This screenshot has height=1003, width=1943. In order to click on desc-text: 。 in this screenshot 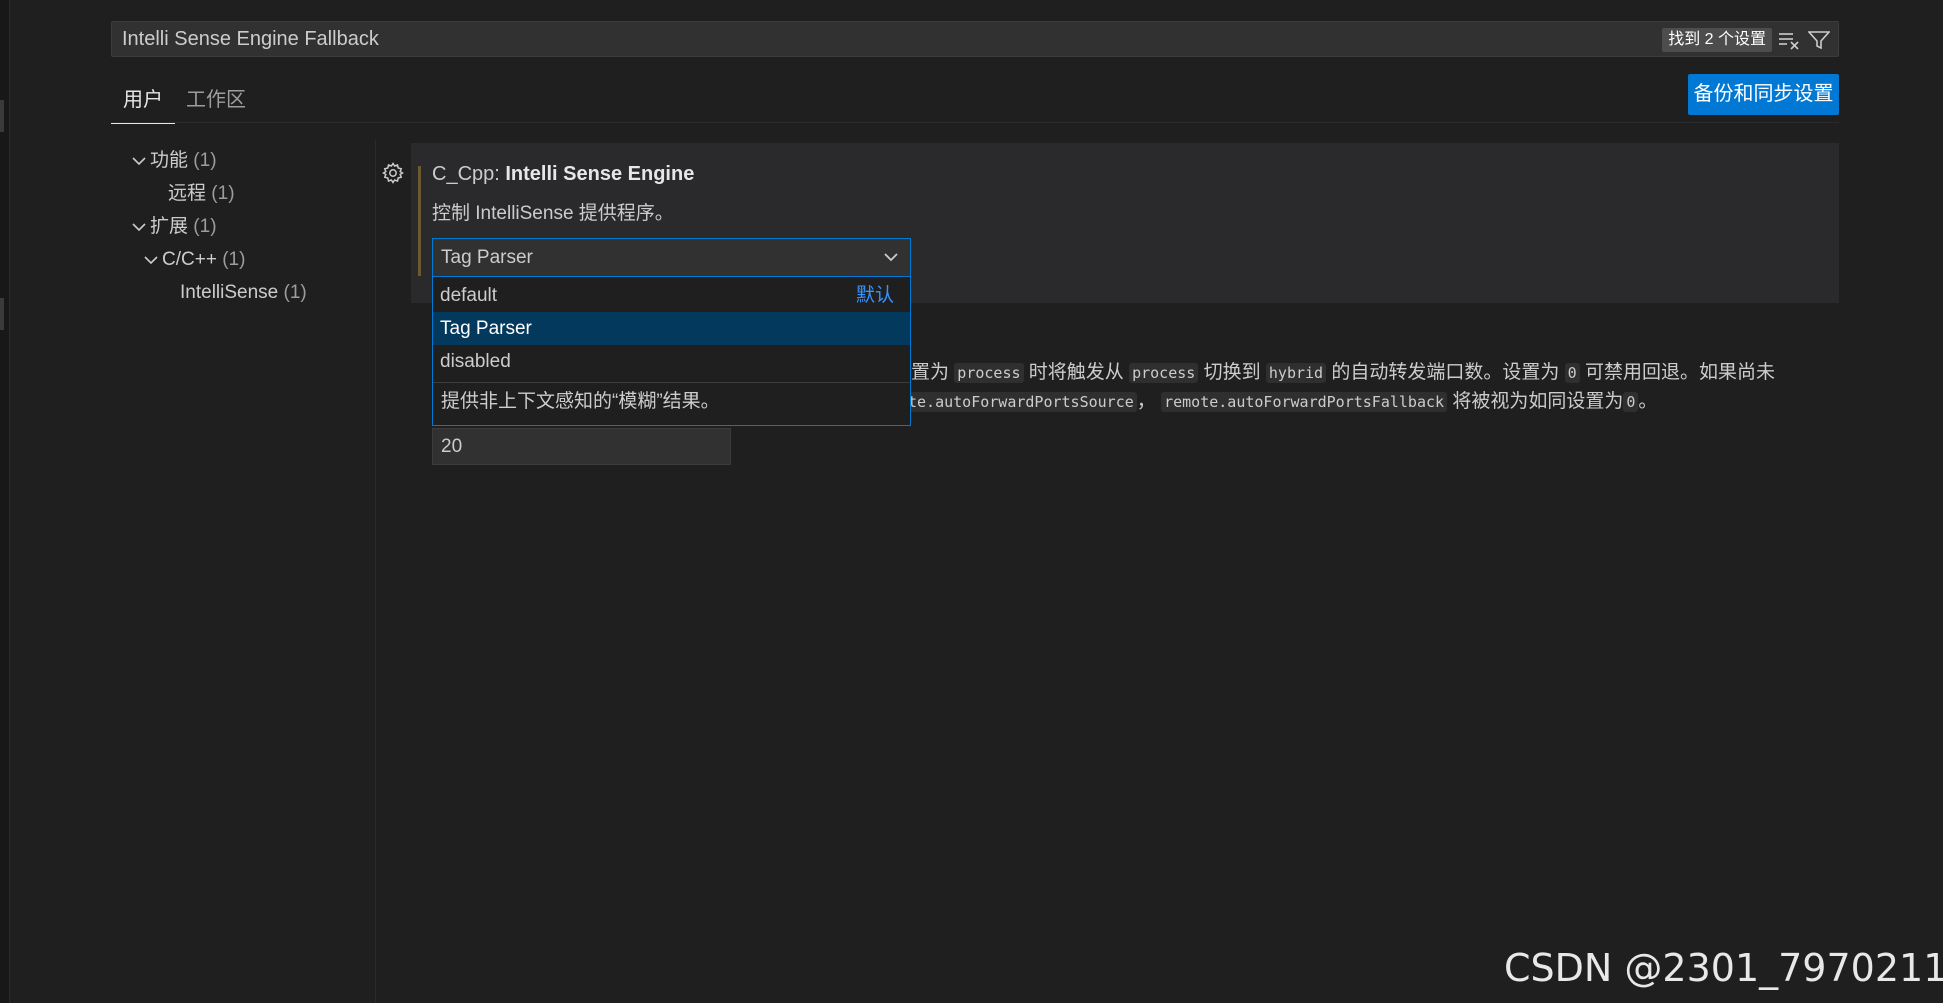, I will do `click(1648, 401)`.